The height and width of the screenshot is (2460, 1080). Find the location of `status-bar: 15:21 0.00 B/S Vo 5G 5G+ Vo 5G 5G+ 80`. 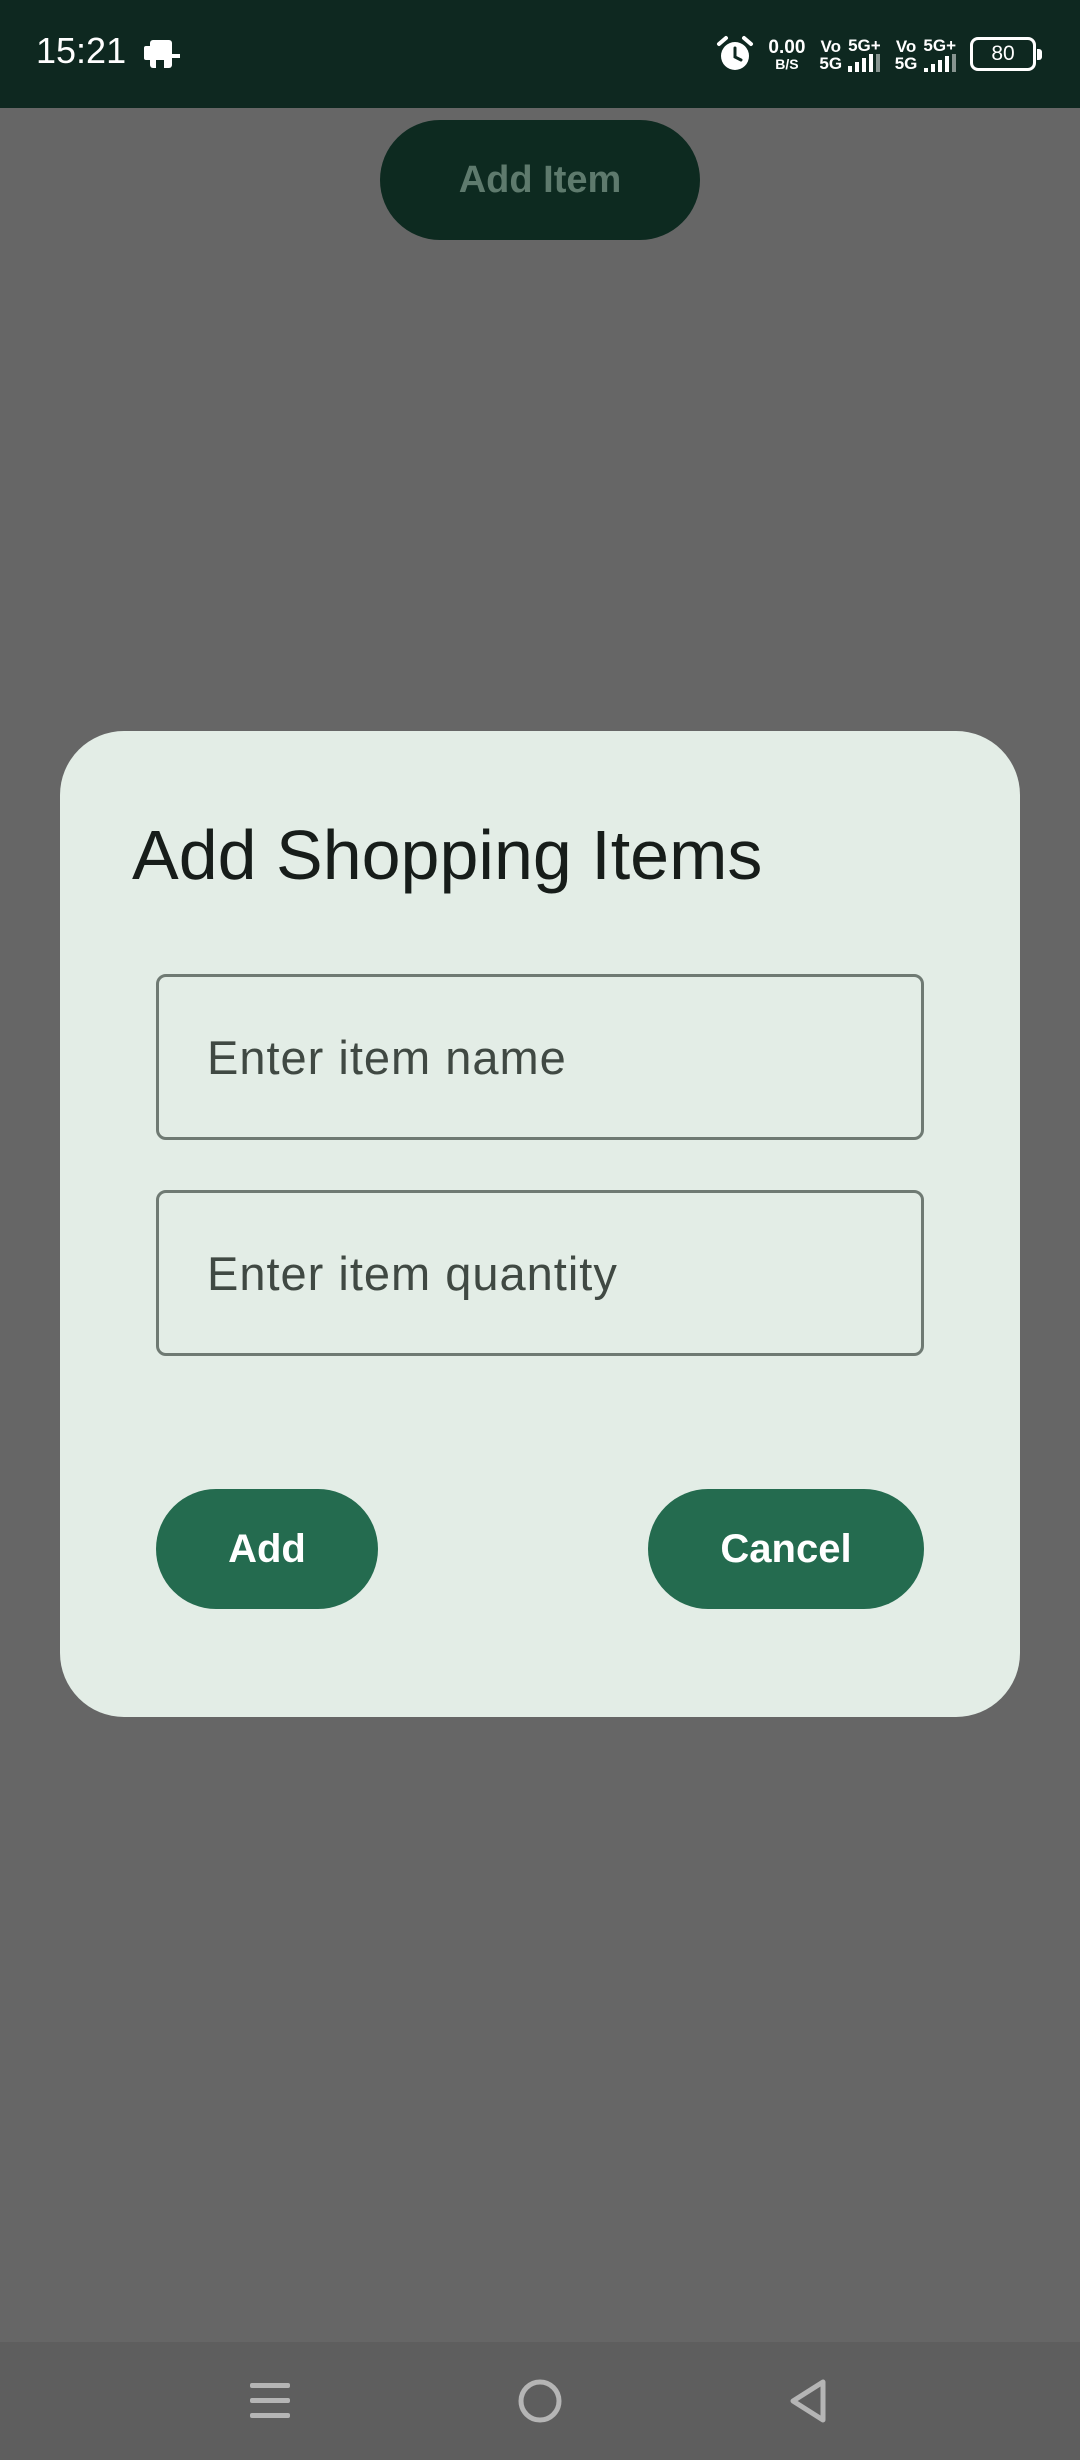

status-bar: 15:21 0.00 B/S Vo 5G 5G+ Vo 5G 5G+ 80 is located at coordinates (540, 54).